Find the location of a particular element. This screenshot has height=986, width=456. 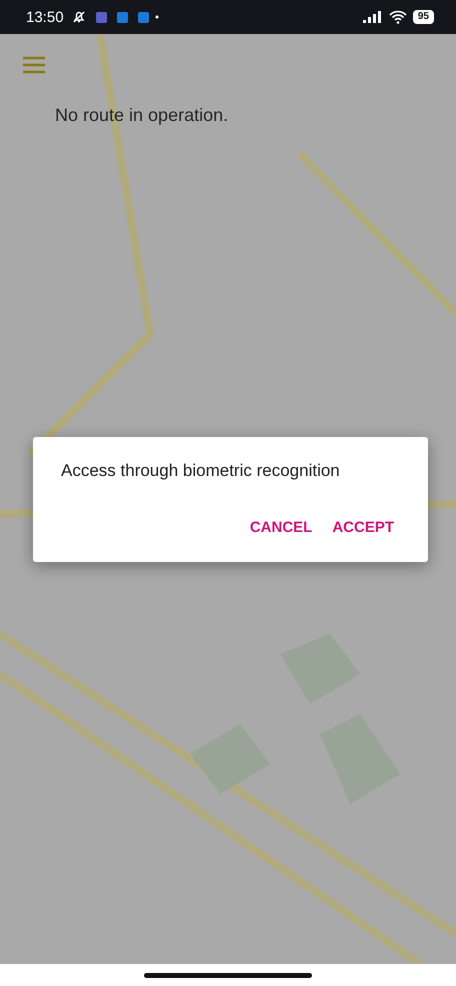

signal-icon is located at coordinates (372, 17).